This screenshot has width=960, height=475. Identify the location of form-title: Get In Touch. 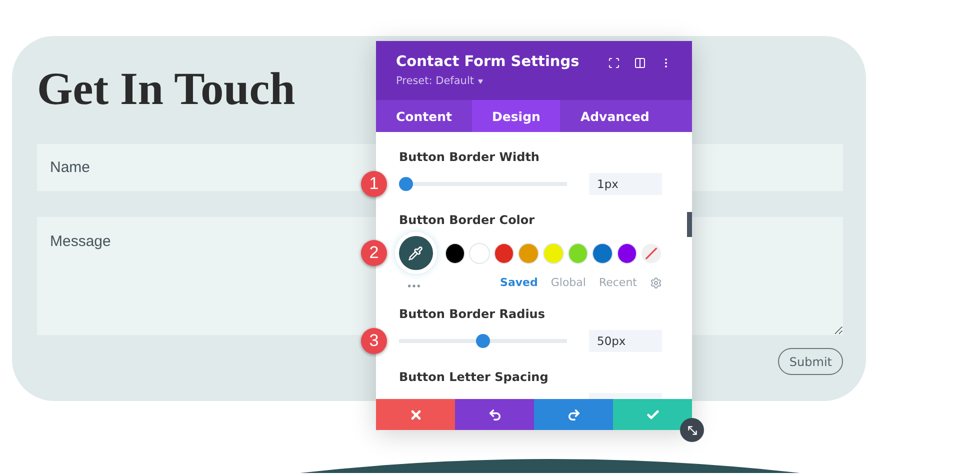
(166, 89).